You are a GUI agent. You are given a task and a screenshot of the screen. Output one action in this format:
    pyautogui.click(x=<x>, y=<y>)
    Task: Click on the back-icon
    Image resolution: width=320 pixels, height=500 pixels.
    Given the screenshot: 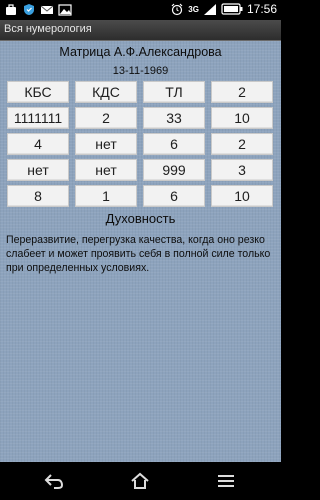 What is the action you would take?
    pyautogui.click(x=54, y=481)
    